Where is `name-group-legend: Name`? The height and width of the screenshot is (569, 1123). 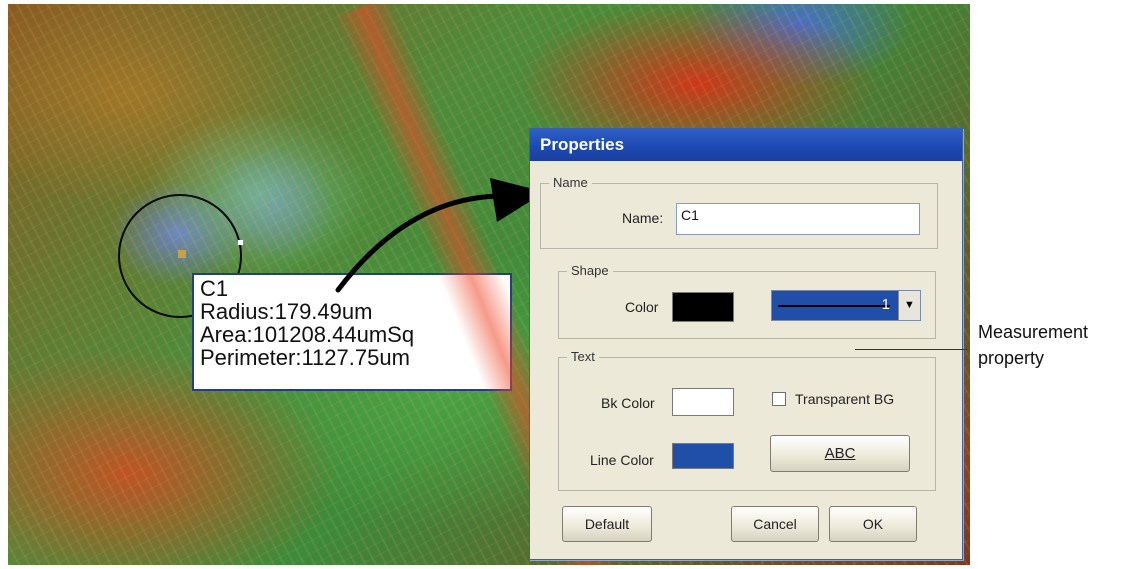
name-group-legend: Name is located at coordinates (570, 182).